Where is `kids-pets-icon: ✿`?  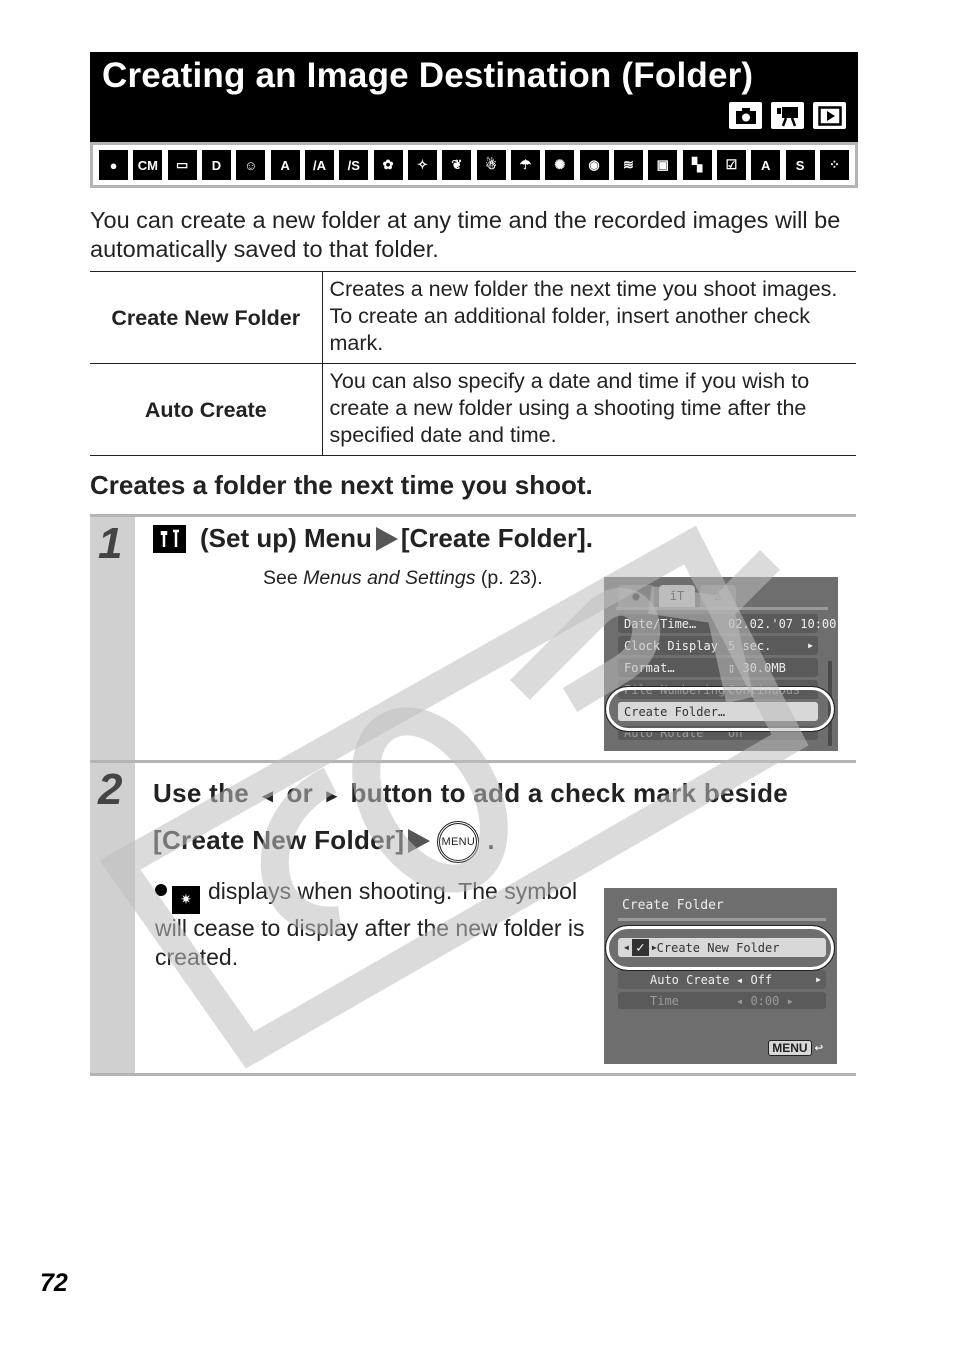 kids-pets-icon: ✿ is located at coordinates (388, 165).